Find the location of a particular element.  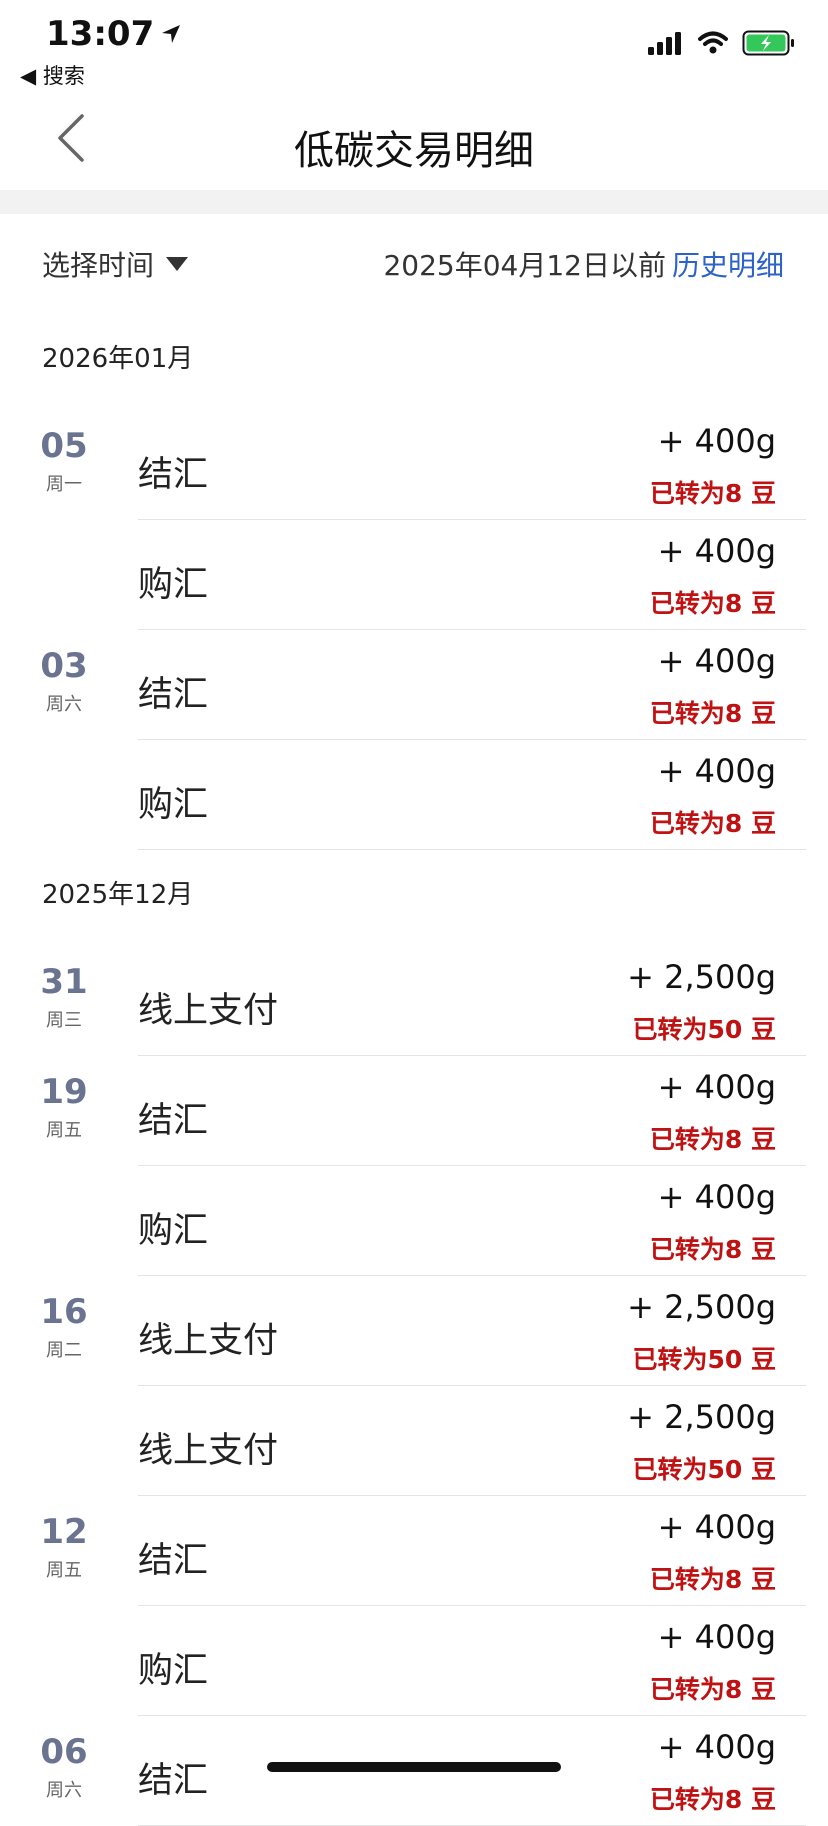

day-number: 19 is located at coordinates (64, 1092).